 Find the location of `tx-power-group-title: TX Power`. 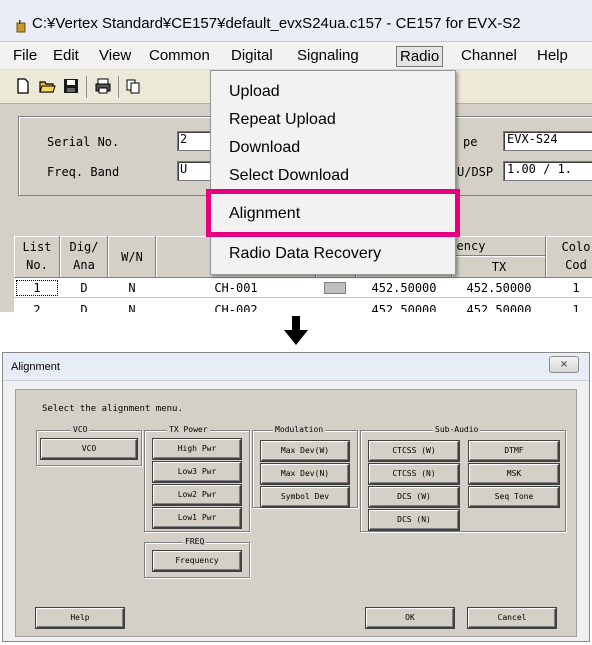

tx-power-group-title: TX Power is located at coordinates (188, 429).